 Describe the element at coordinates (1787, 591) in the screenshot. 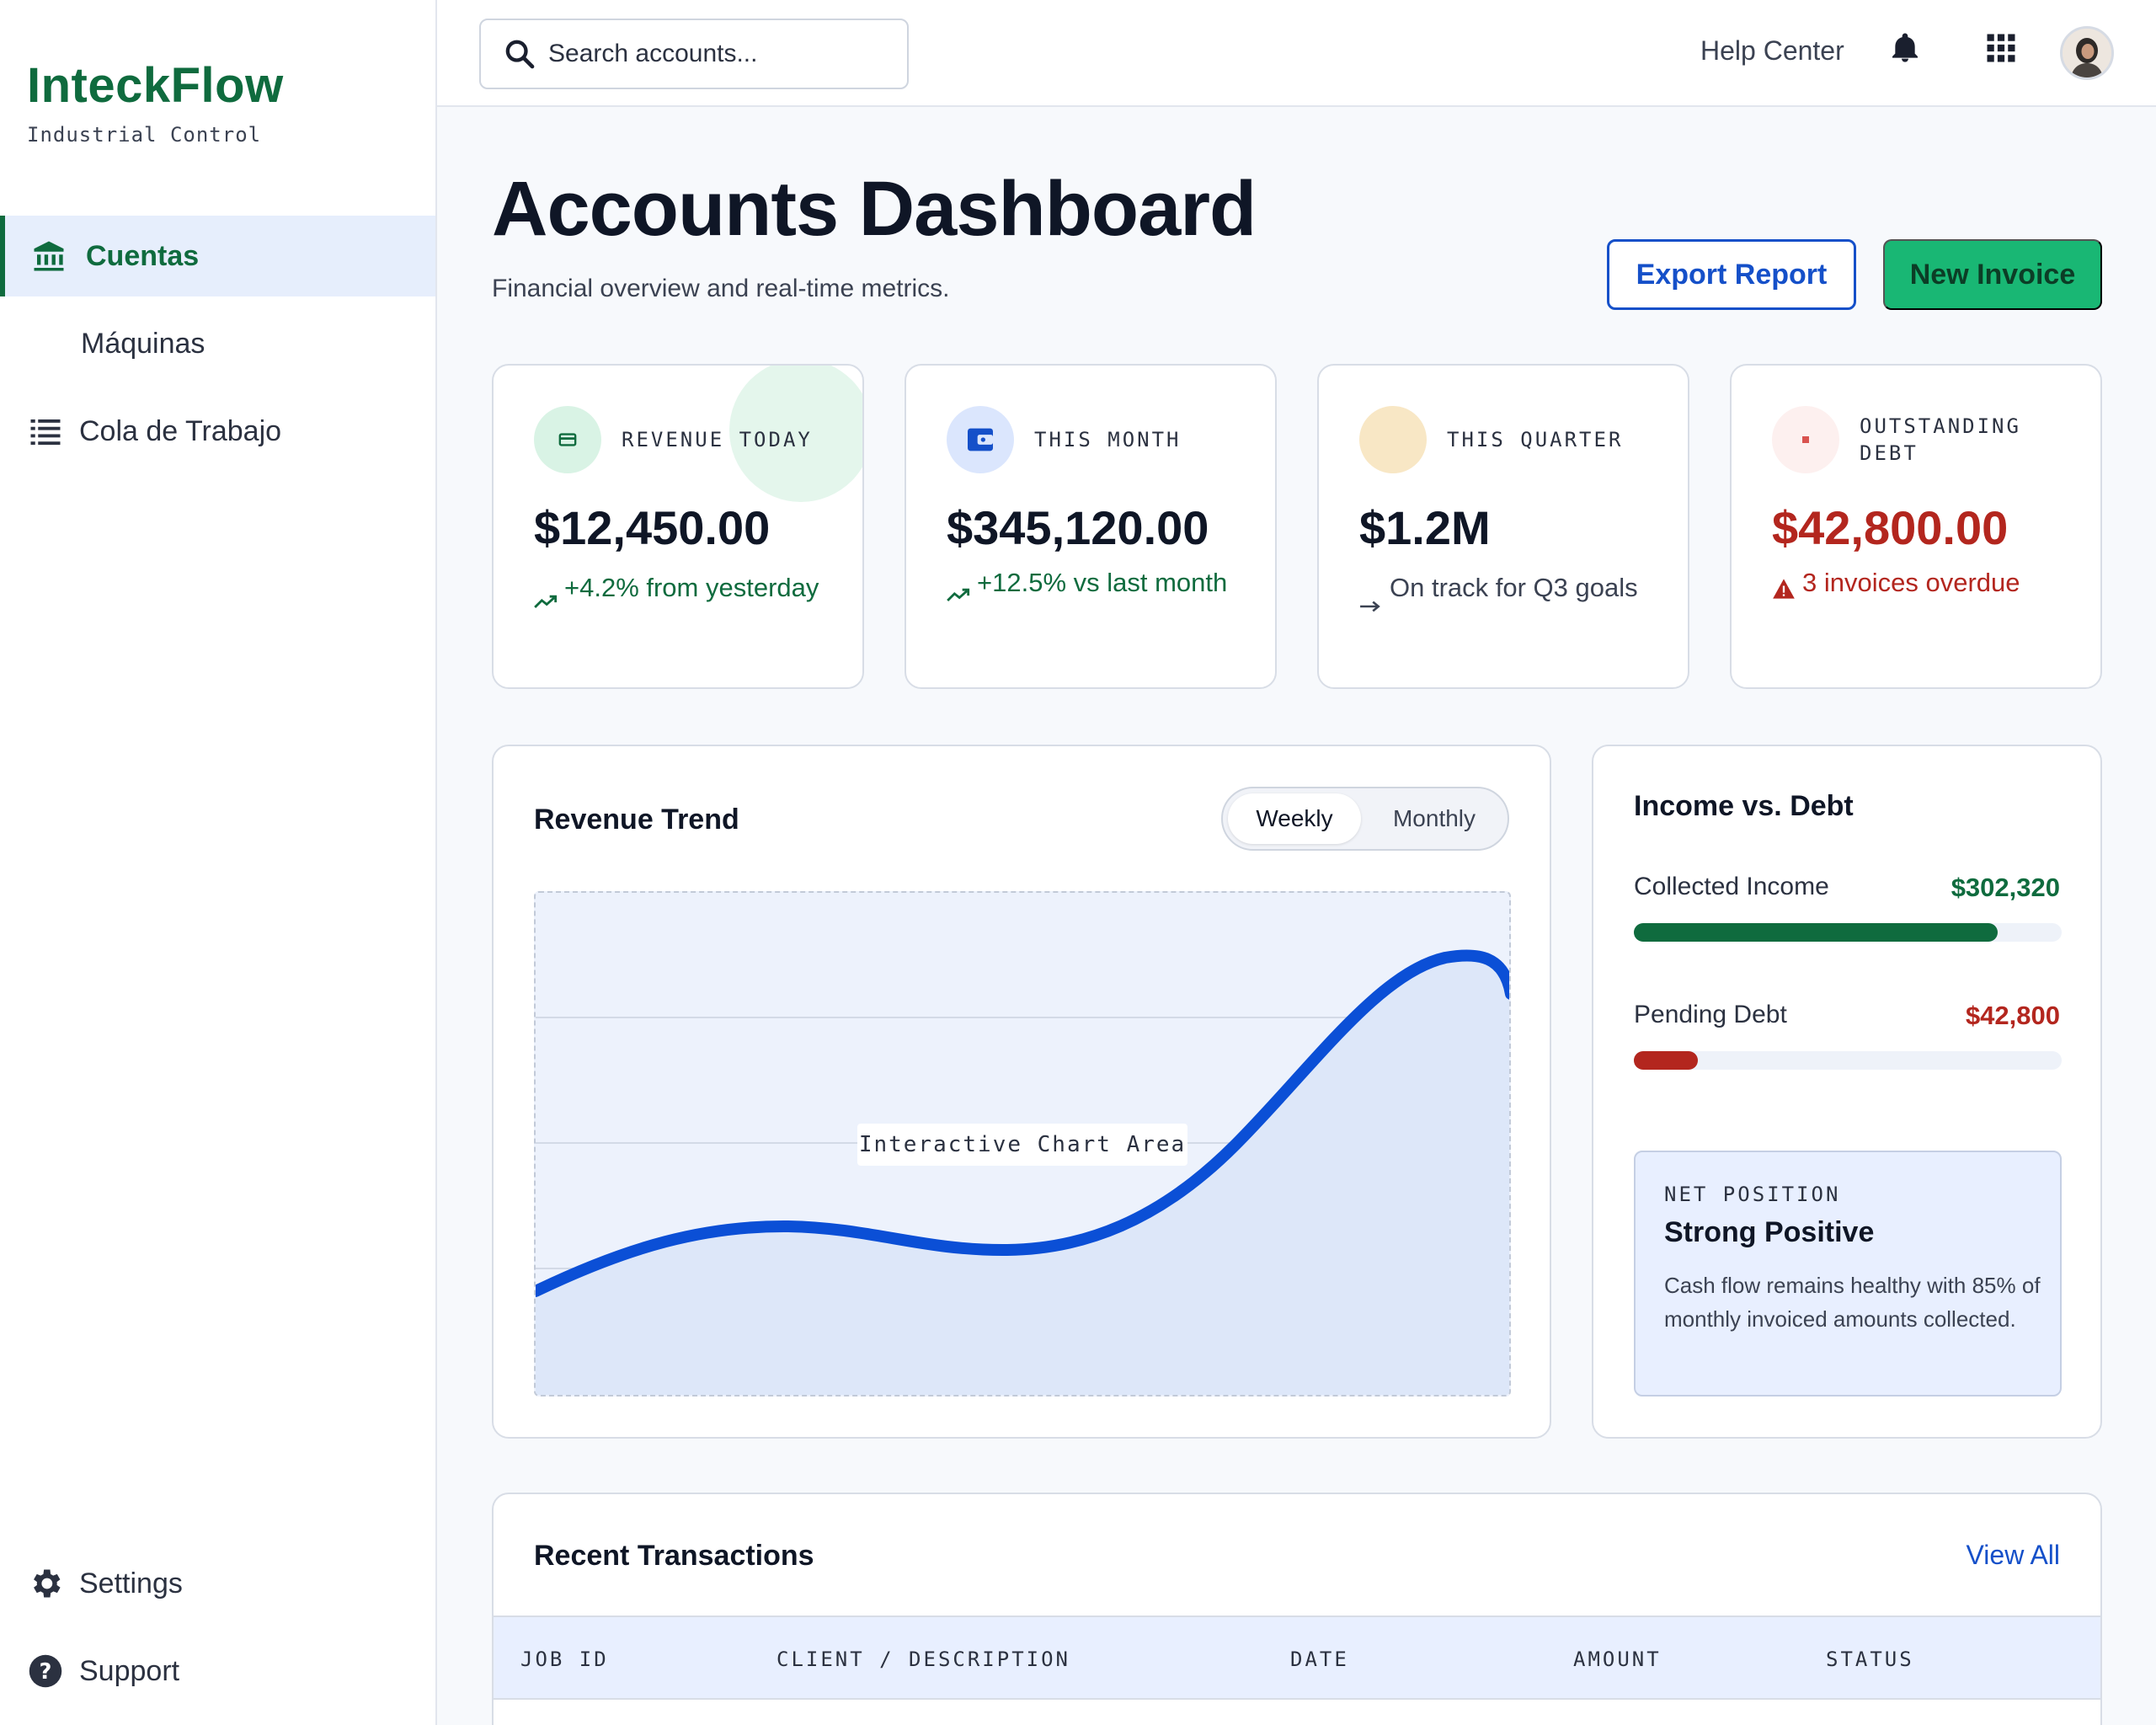

I see `warning-icon` at that location.